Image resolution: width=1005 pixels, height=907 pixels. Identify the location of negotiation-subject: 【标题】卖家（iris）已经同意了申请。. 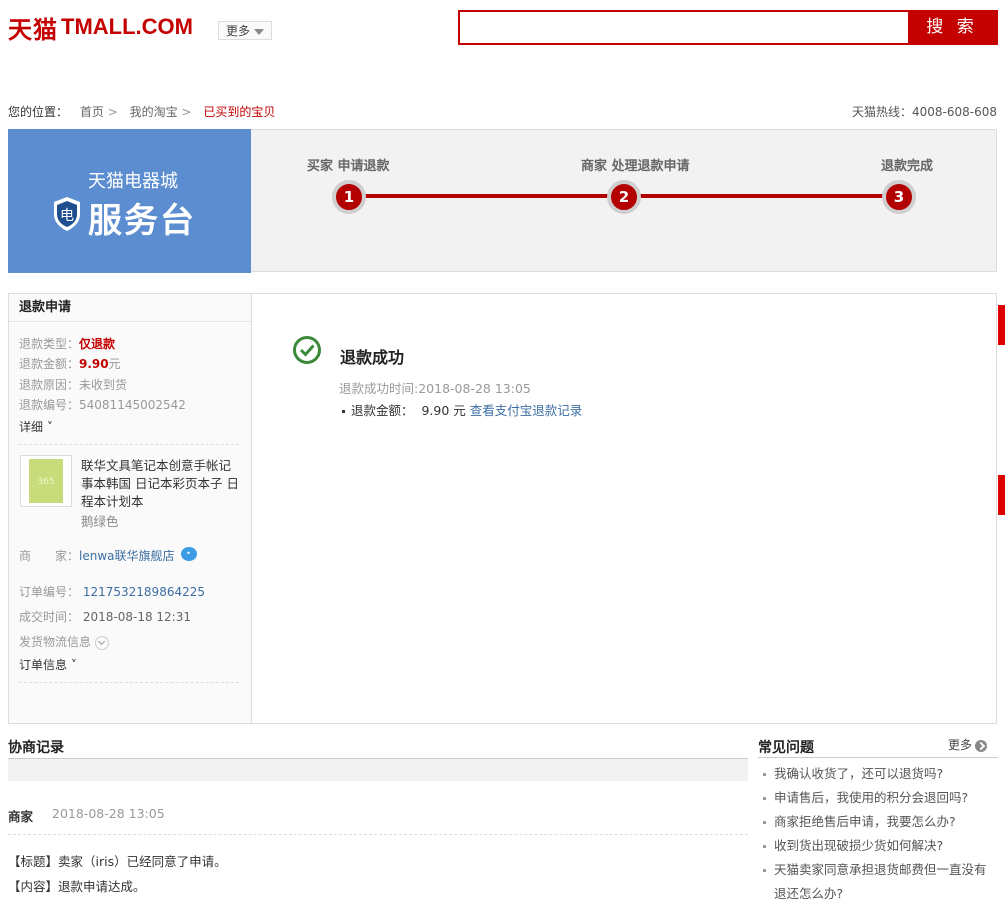
(117, 861).